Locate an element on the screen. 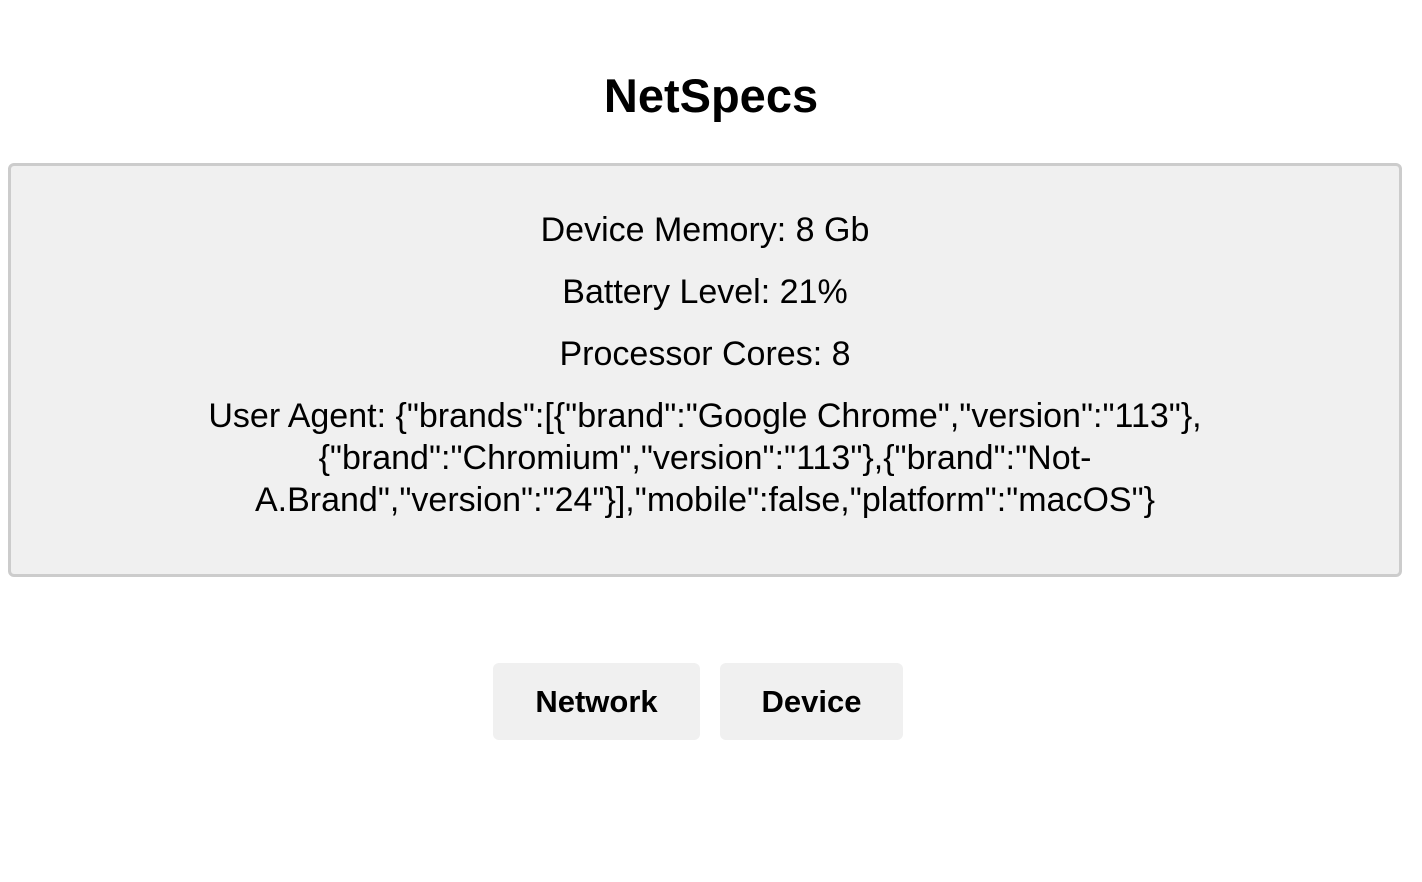 This screenshot has width=1422, height=882. device-button: Device is located at coordinates (811, 701).